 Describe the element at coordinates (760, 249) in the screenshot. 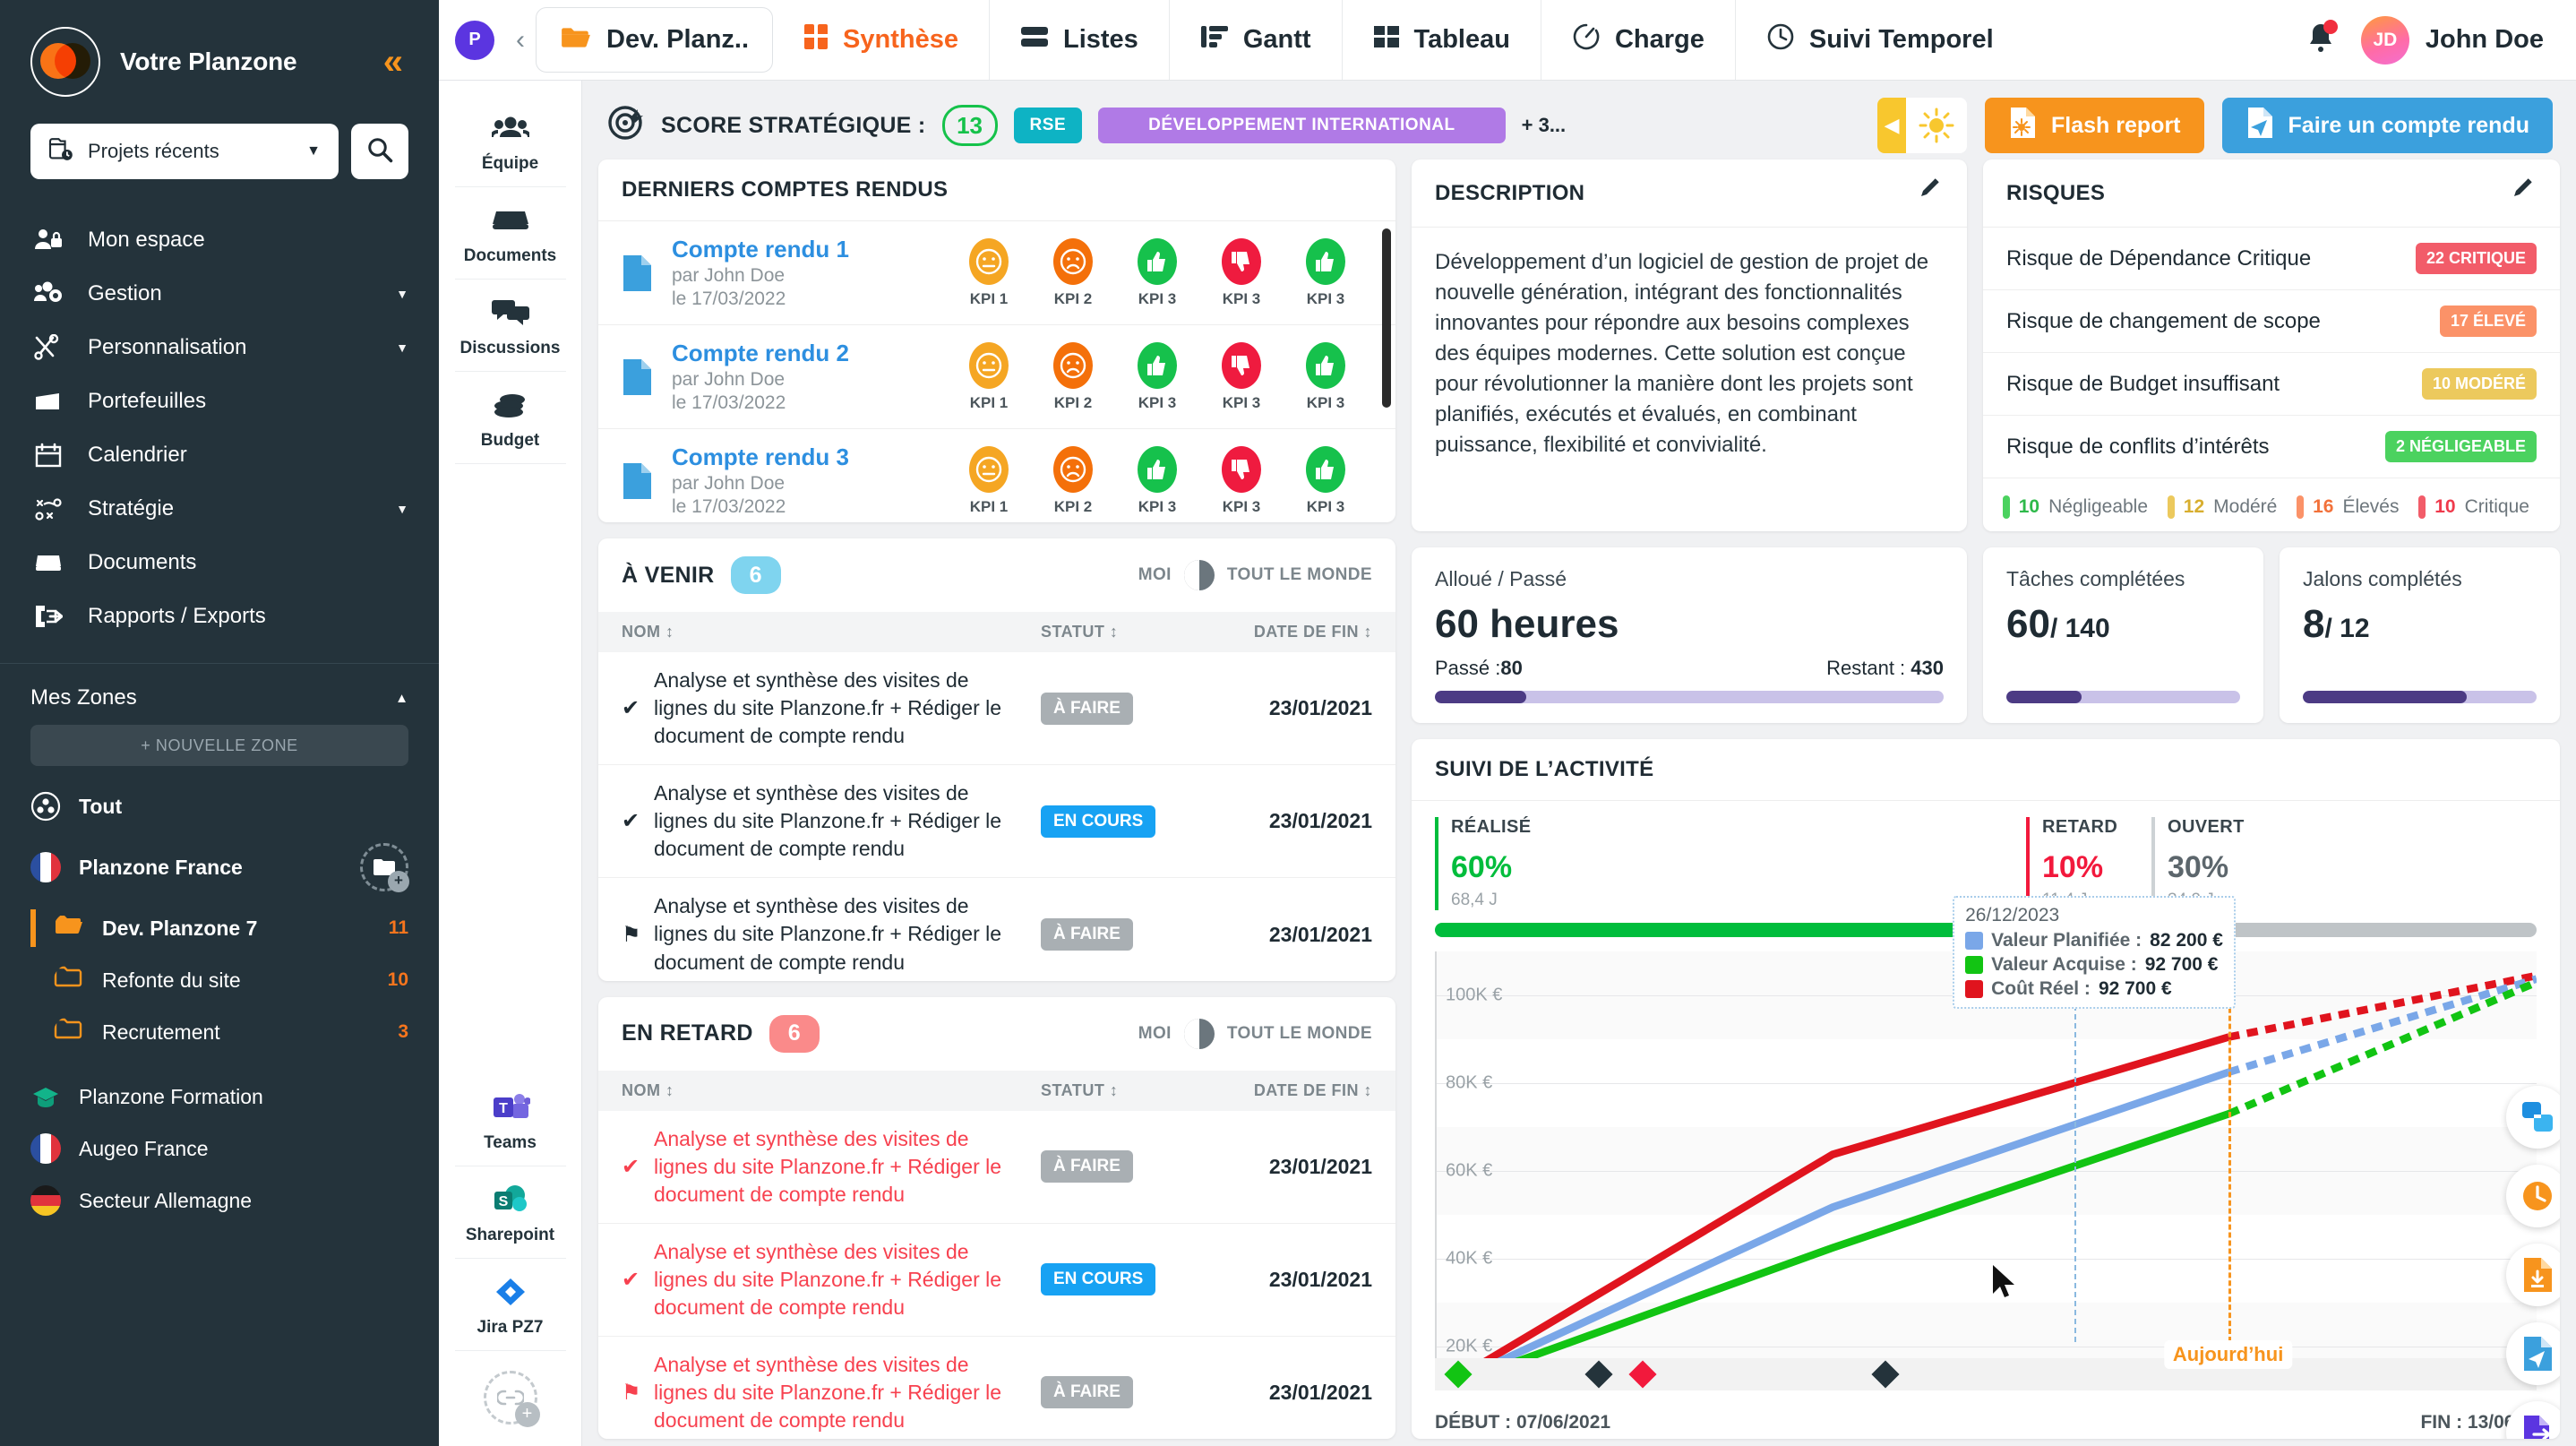

I see `report-title: Compte rendu 1` at that location.